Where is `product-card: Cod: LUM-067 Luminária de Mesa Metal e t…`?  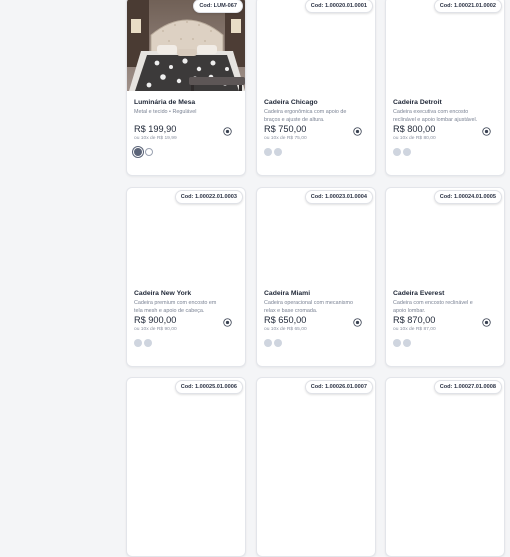 product-card: Cod: LUM-067 Luminária de Mesa Metal e t… is located at coordinates (186, 88).